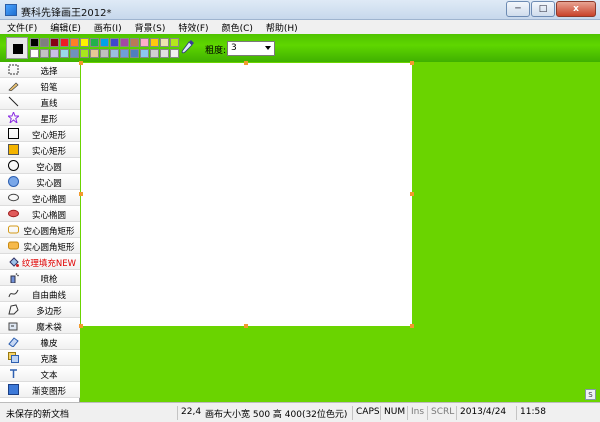 The image size is (600, 422). What do you see at coordinates (49, 264) in the screenshot?
I see `tool-label: 纹理填充NEW` at bounding box center [49, 264].